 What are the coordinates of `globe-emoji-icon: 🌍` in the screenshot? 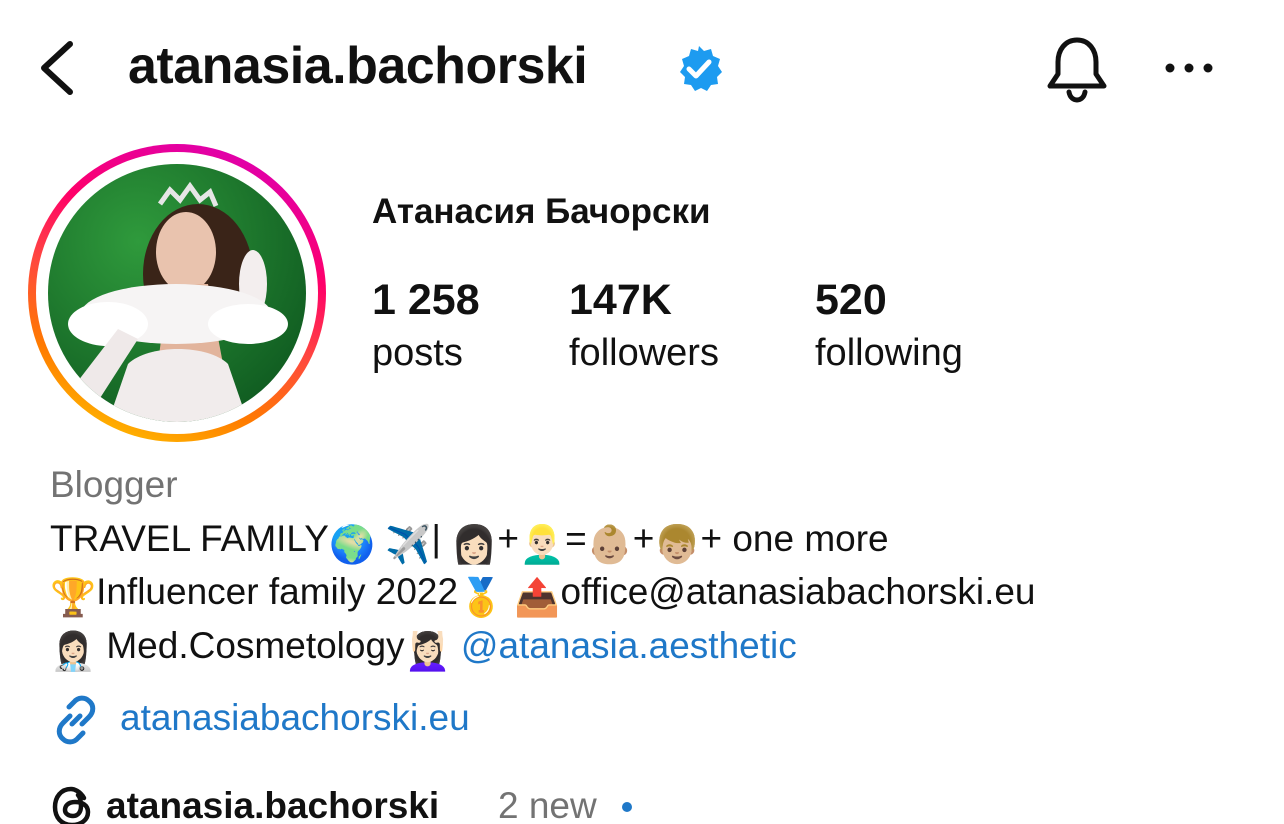 It's located at (352, 544).